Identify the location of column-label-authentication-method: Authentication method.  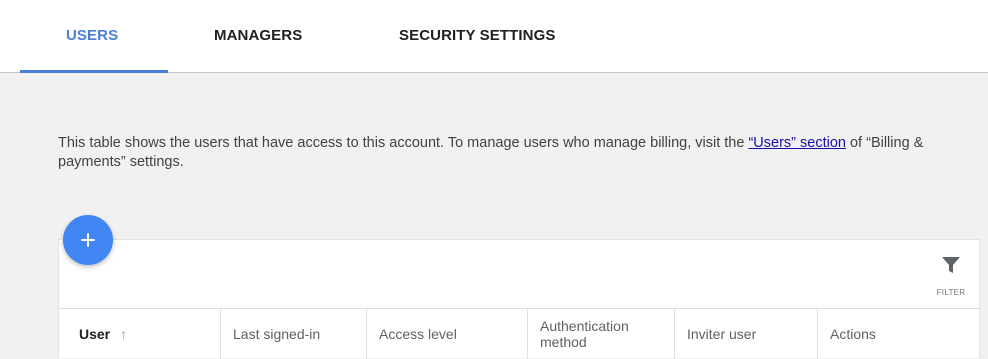
(584, 334).